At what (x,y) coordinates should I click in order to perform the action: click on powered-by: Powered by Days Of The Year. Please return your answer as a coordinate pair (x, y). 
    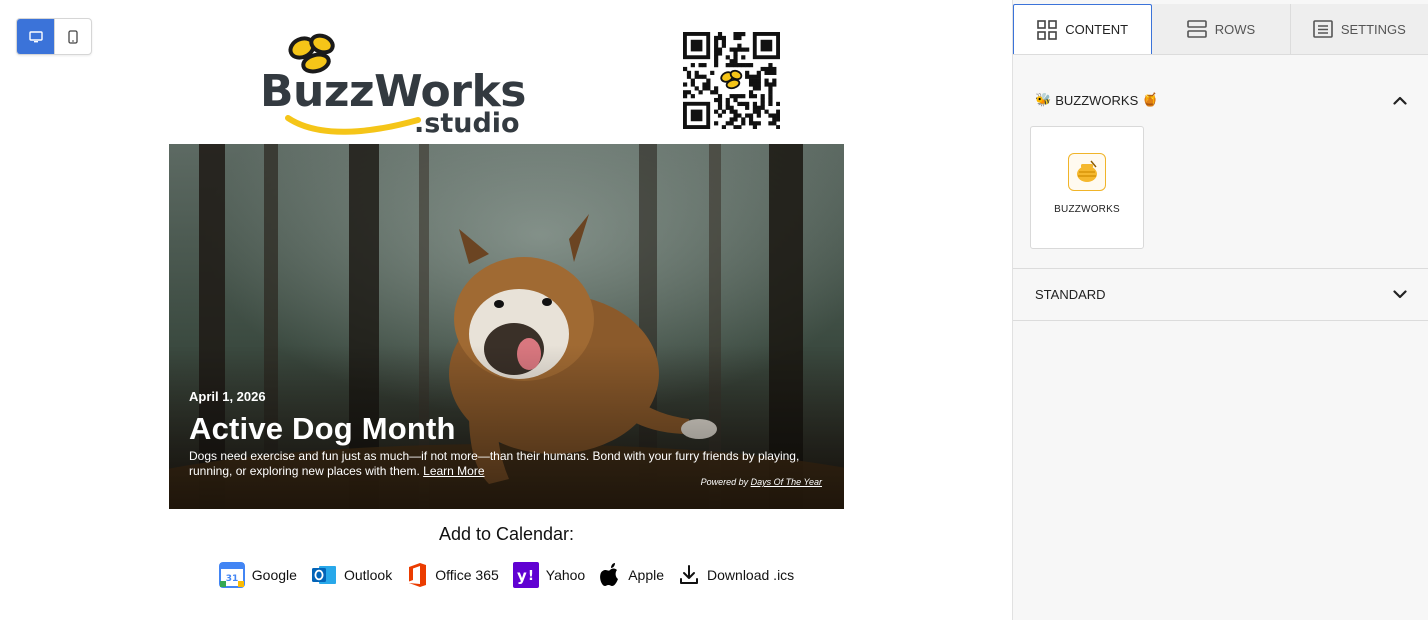
    Looking at the image, I should click on (761, 482).